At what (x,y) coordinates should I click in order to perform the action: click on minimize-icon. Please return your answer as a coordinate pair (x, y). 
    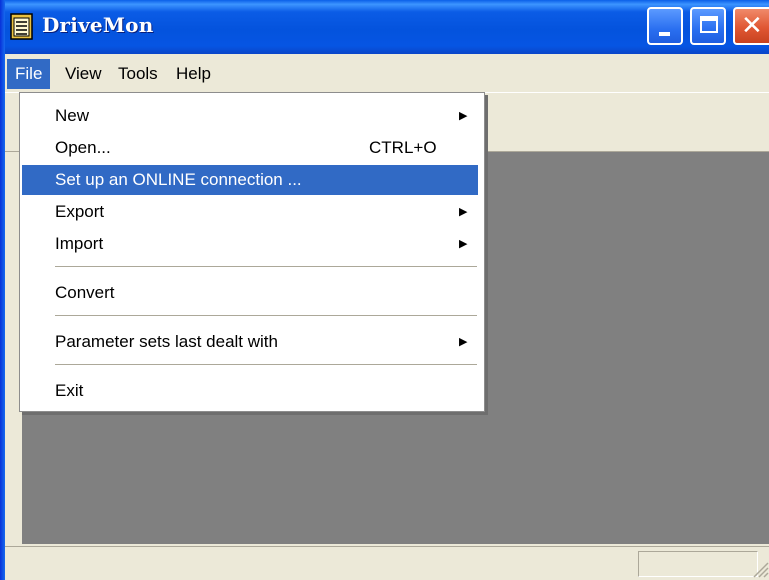
    Looking at the image, I should click on (664, 34).